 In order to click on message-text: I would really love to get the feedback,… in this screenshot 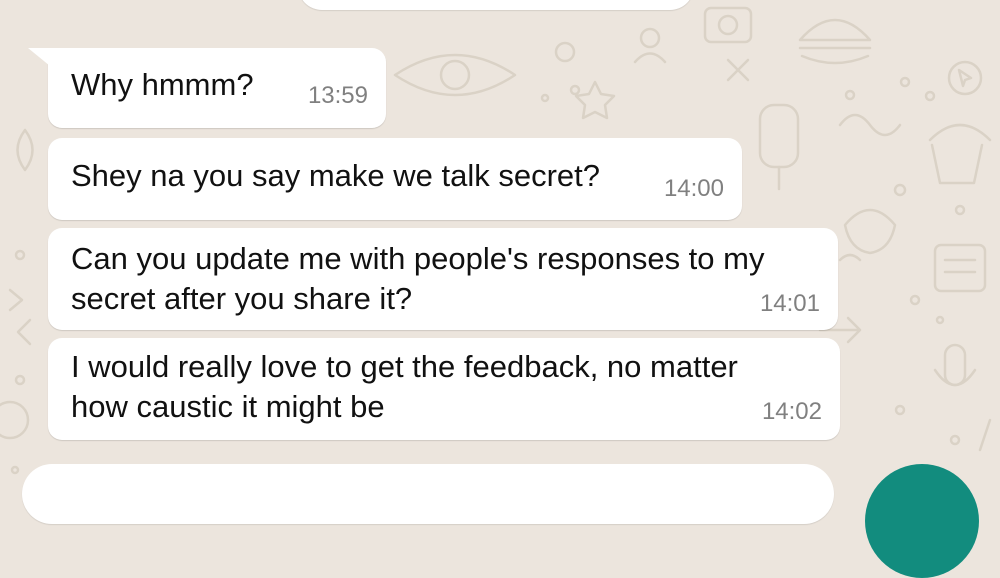, I will do `click(404, 386)`.